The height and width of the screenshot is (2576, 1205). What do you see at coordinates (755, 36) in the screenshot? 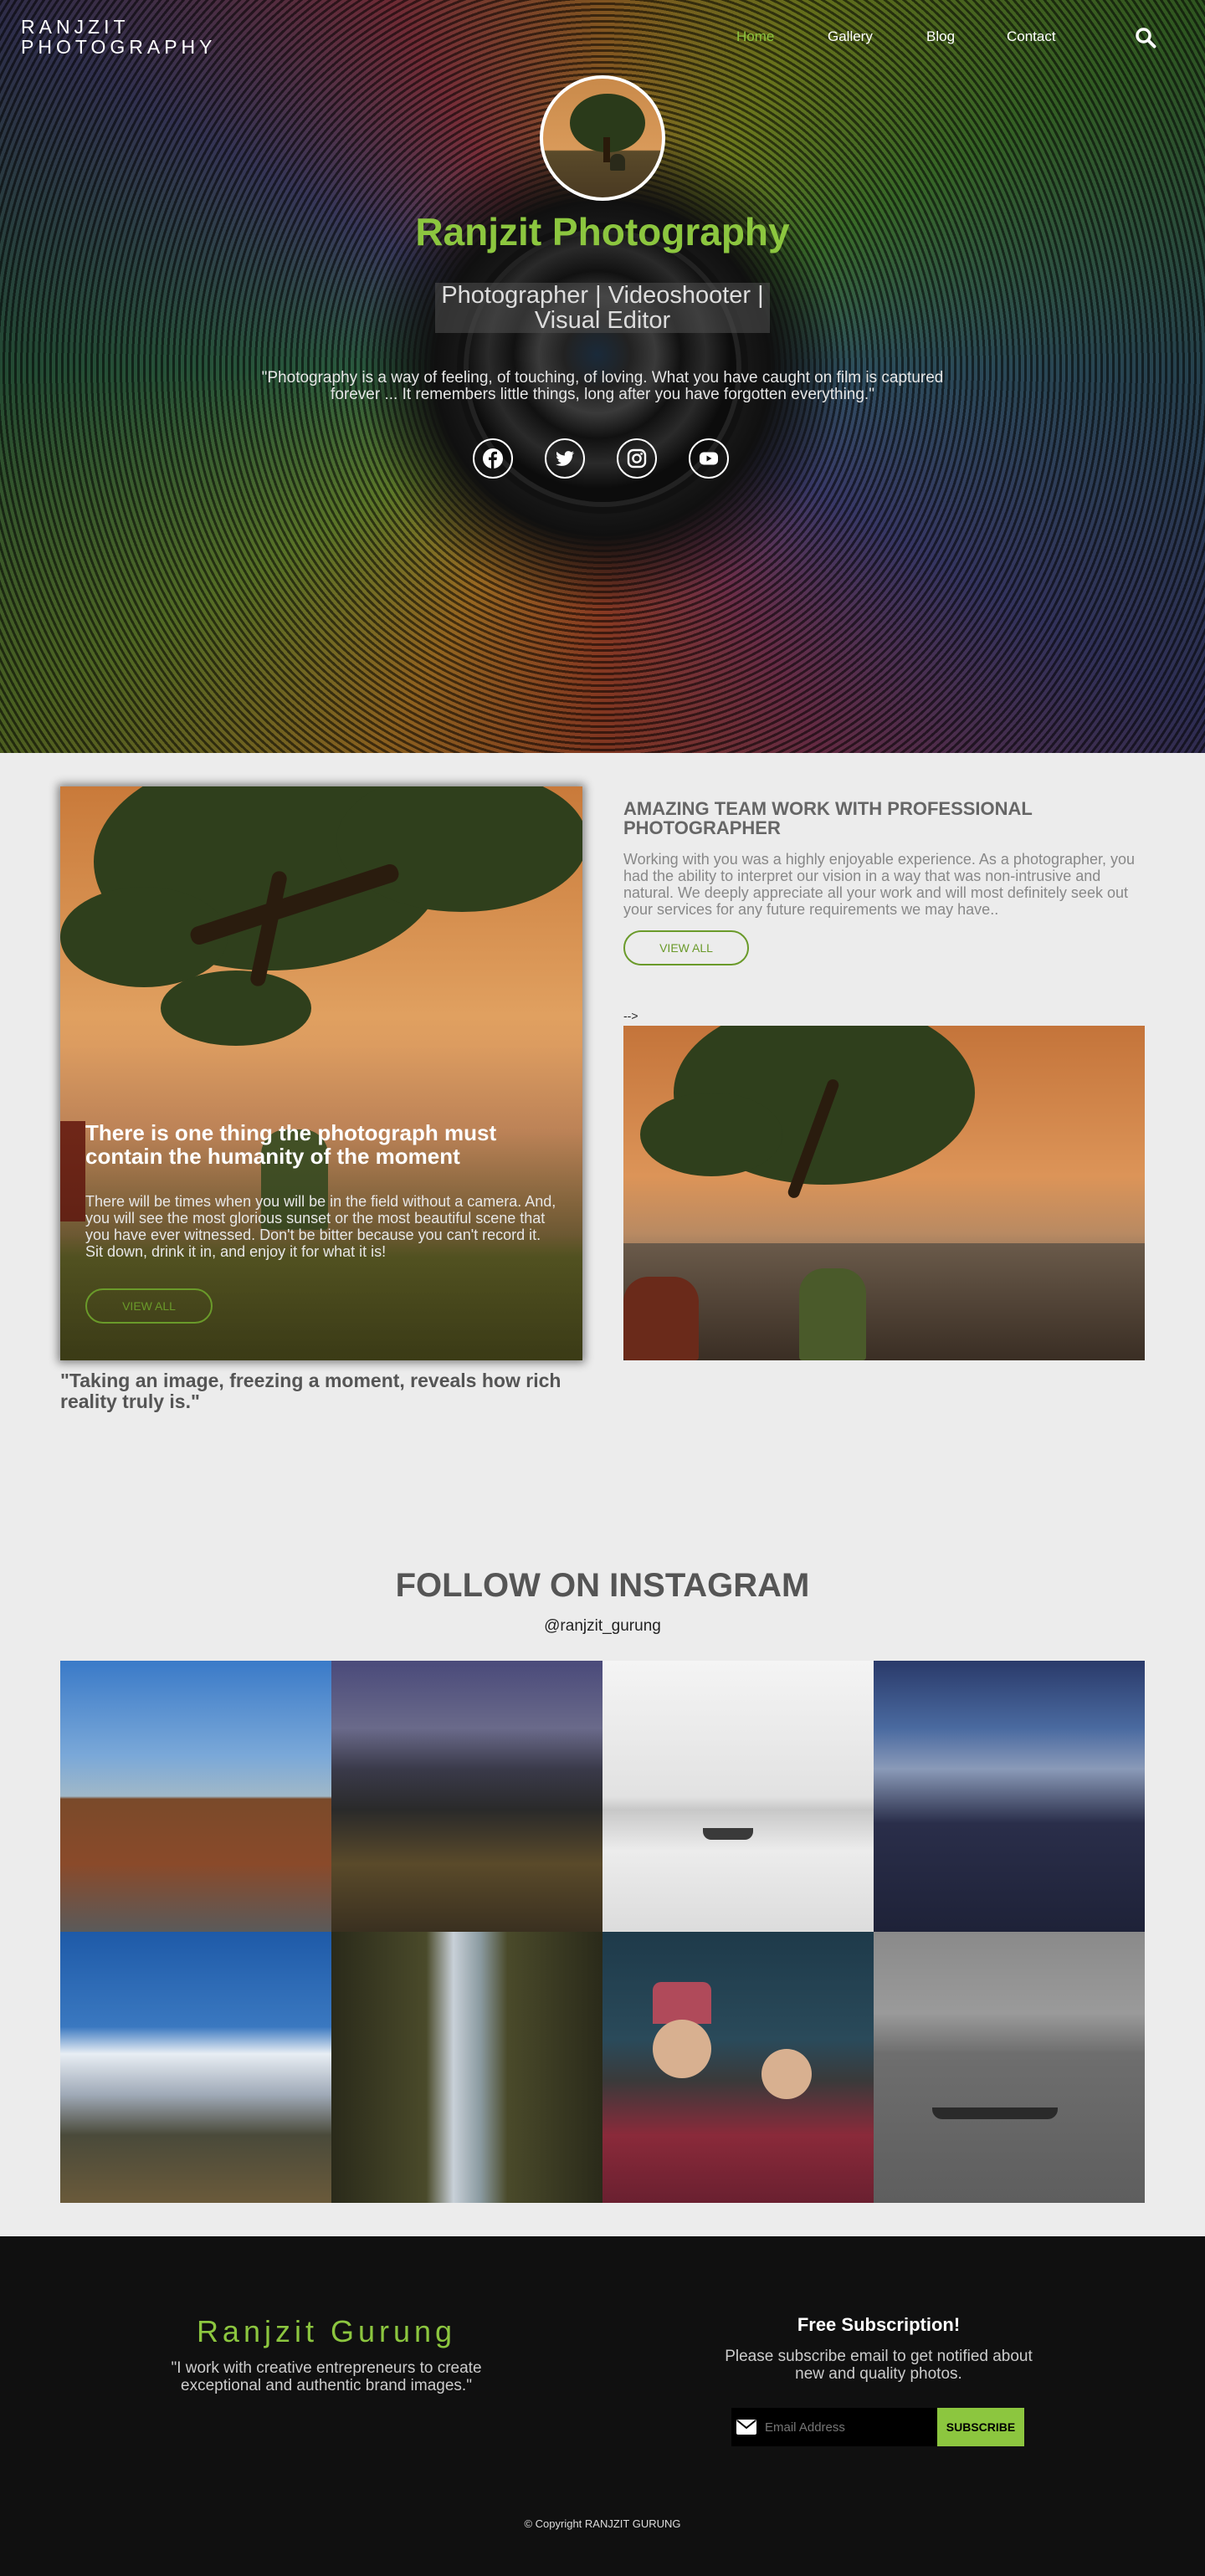
I see `nav-home: Home` at bounding box center [755, 36].